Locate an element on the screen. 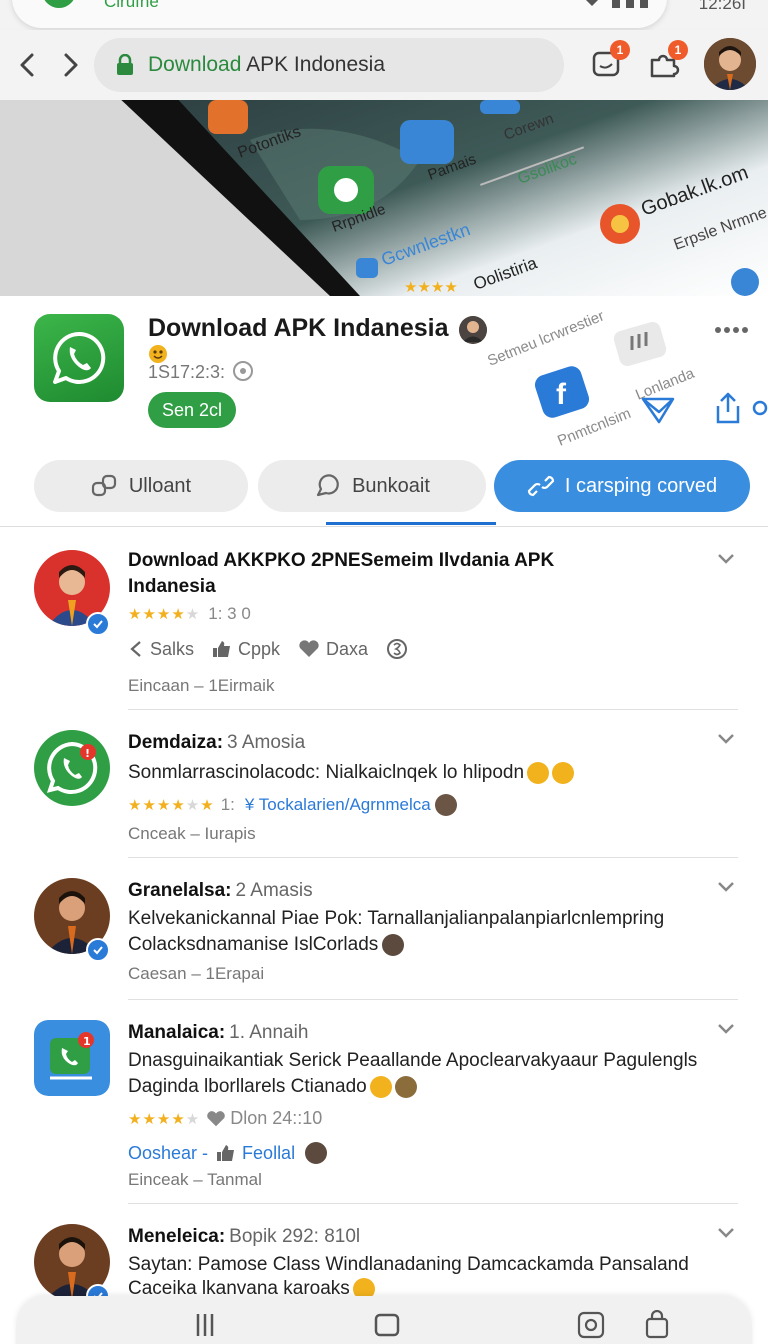 Image resolution: width=768 pixels, height=1344 pixels. browser-toolbar: Download APK Indonesia 1 1 is located at coordinates (384, 65).